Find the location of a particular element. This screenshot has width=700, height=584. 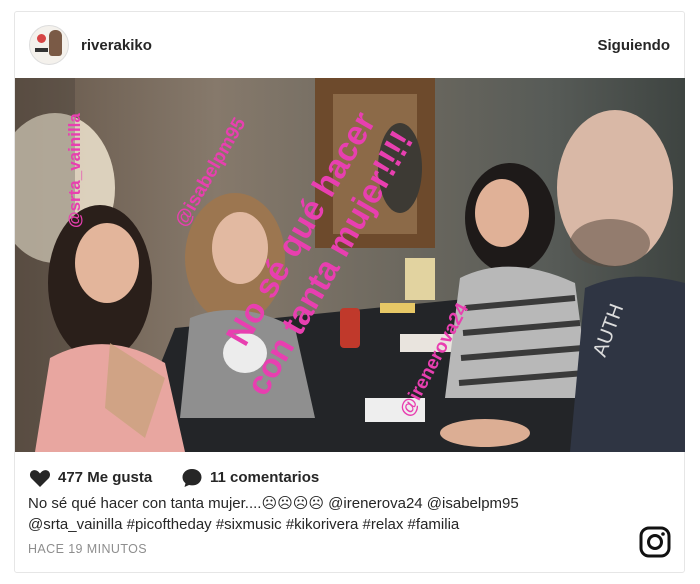

following-button: Siguiendo is located at coordinates (634, 45).